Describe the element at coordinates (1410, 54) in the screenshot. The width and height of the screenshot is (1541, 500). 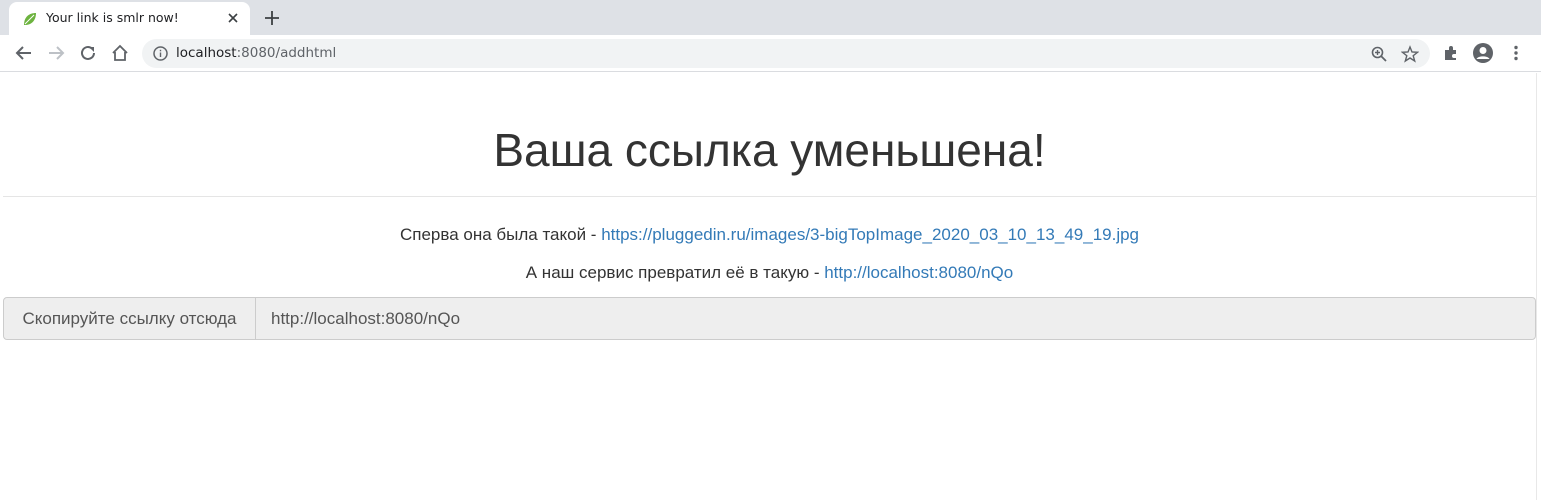
I see `star-icon` at that location.